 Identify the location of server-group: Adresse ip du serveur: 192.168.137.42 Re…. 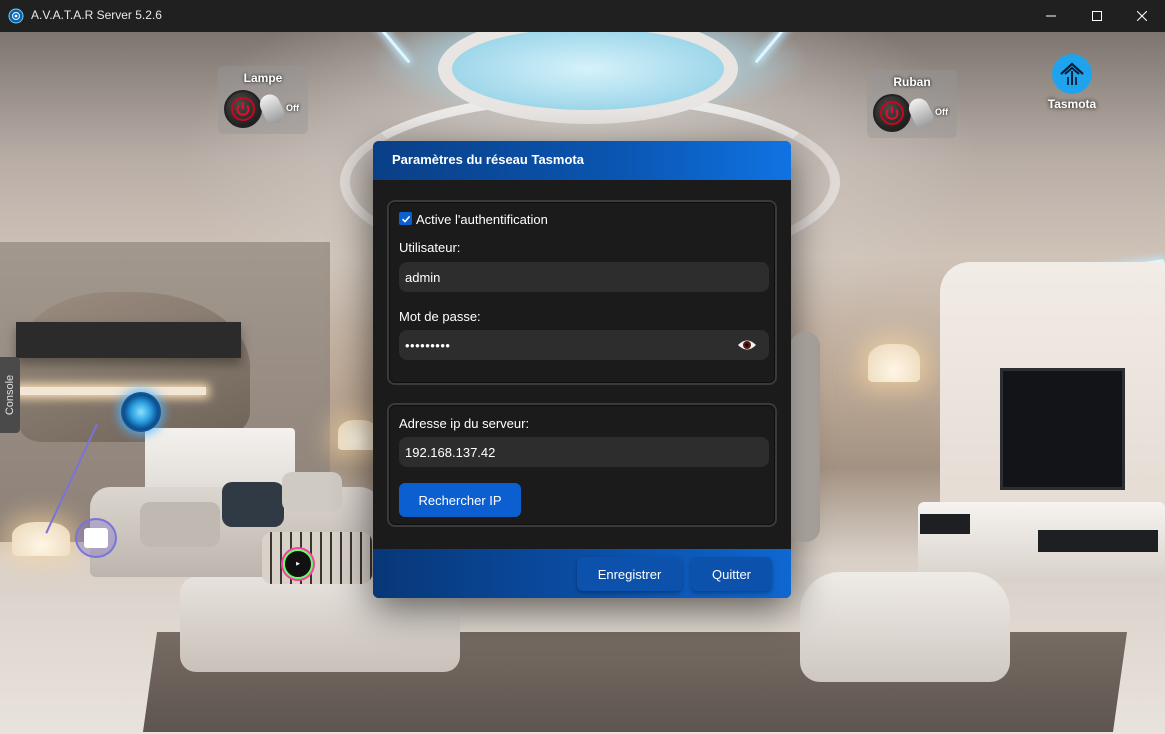
(582, 465).